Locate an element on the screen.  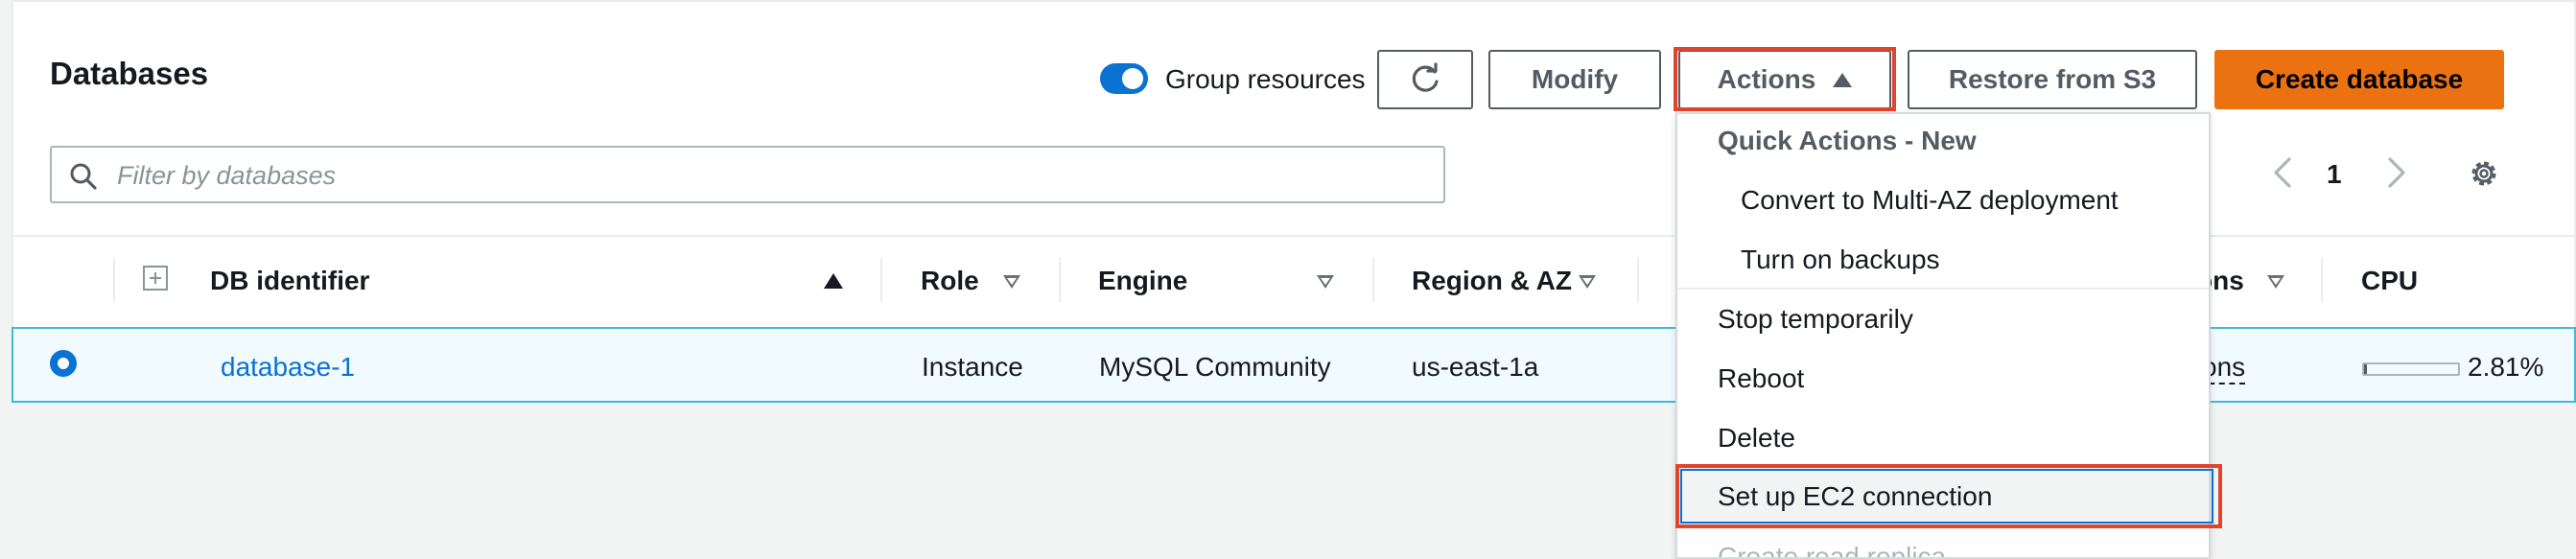
column-cpu: CPU is located at coordinates (2389, 281).